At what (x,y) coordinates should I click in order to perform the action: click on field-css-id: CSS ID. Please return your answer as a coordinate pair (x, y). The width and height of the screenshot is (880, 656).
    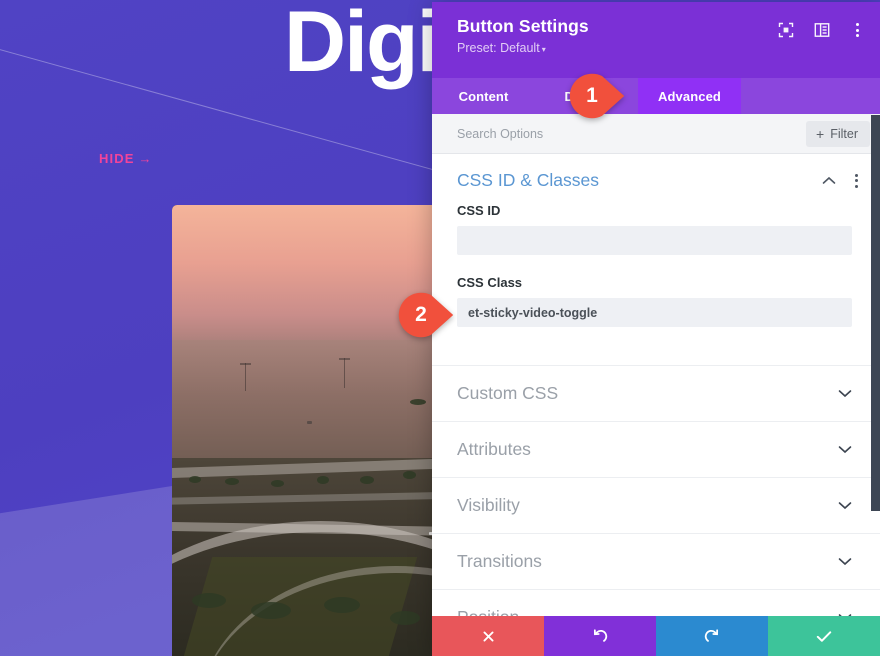
    Looking at the image, I should click on (656, 229).